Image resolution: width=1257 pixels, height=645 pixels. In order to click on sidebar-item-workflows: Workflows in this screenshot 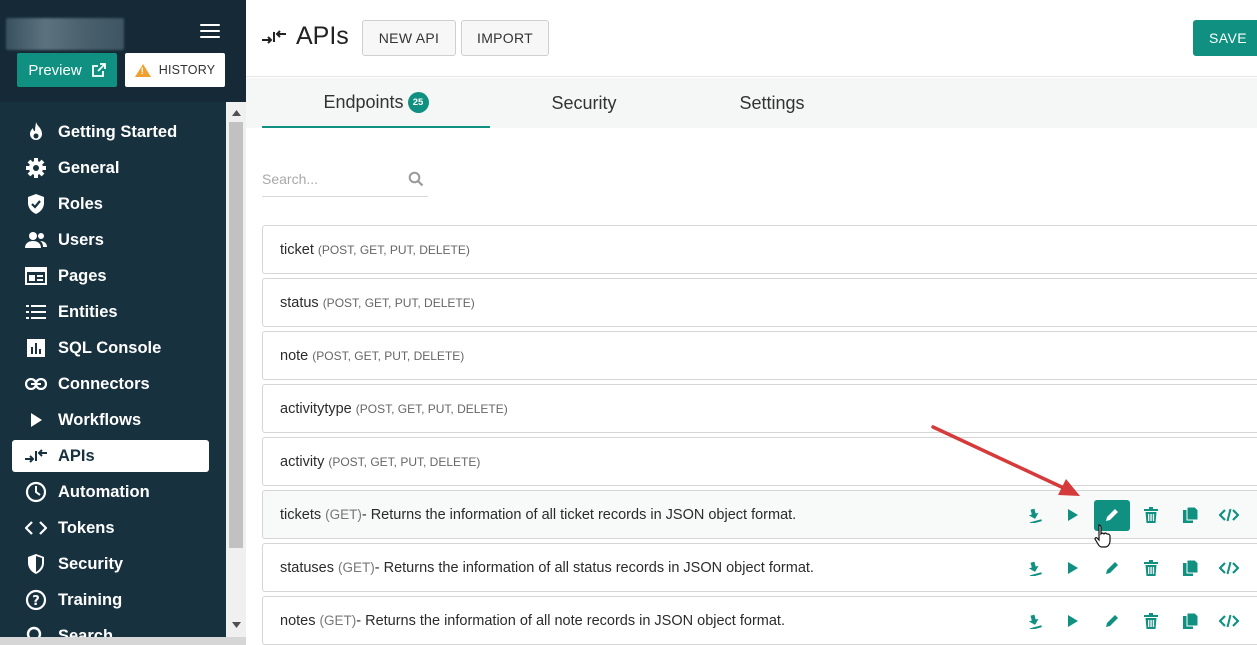, I will do `click(113, 420)`.